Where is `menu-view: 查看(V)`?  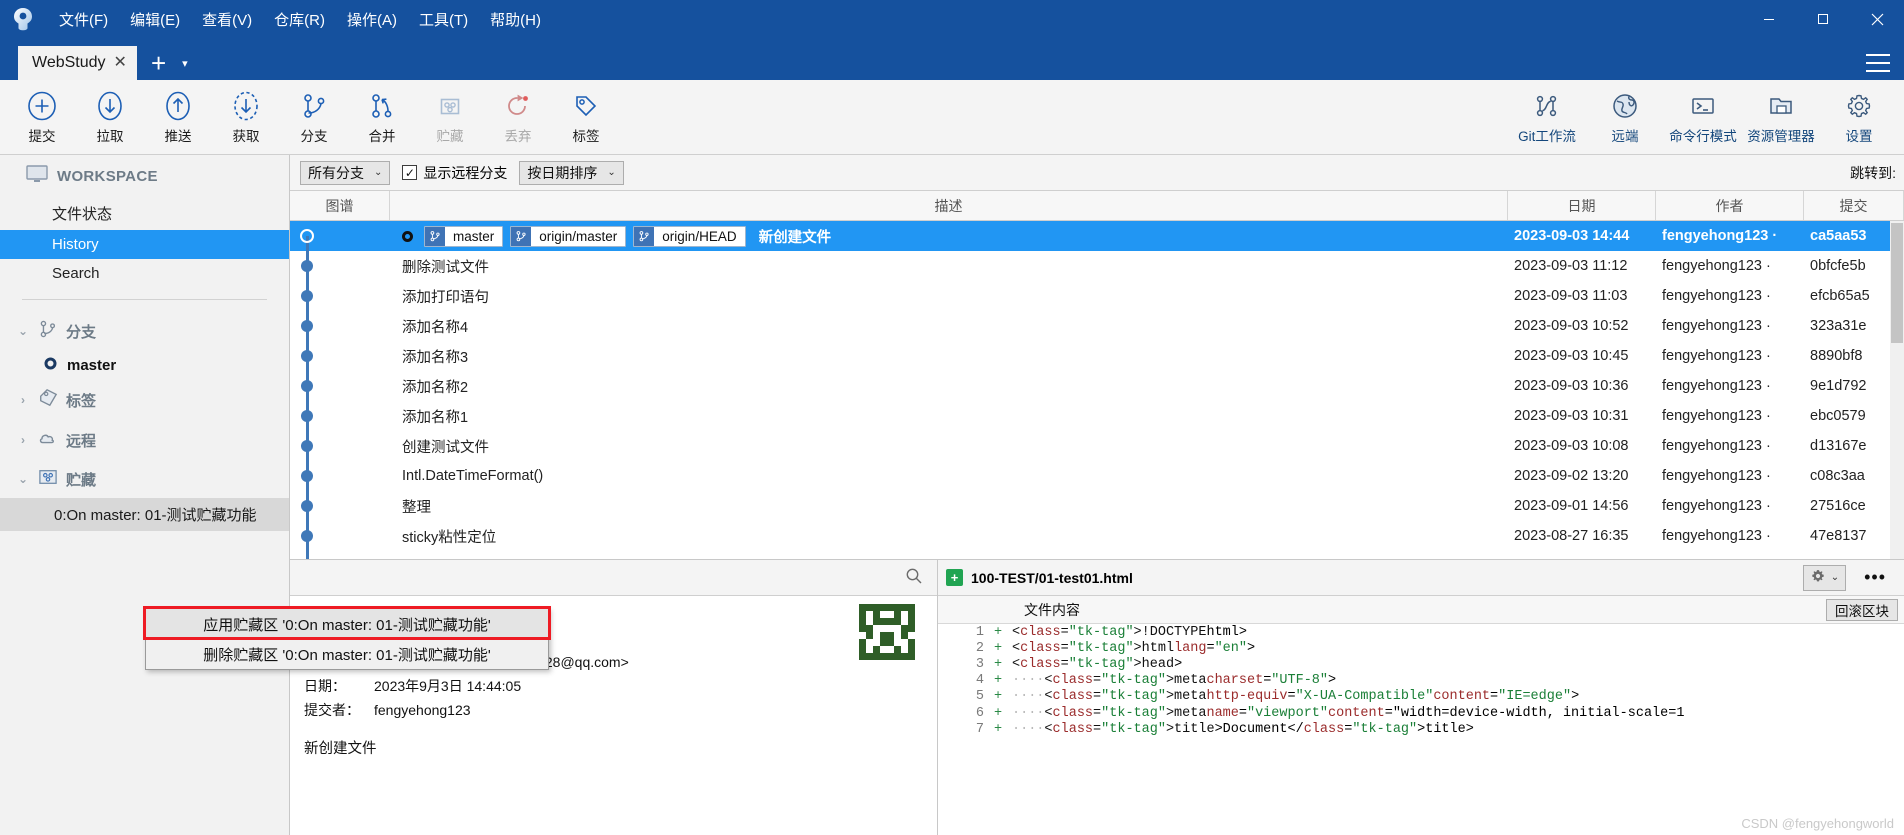
menu-view: 查看(V) is located at coordinates (227, 19).